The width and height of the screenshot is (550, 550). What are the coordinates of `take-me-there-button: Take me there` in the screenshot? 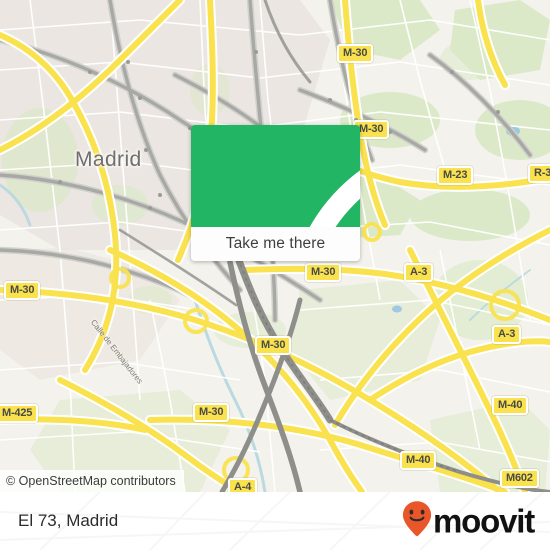 It's located at (275, 244).